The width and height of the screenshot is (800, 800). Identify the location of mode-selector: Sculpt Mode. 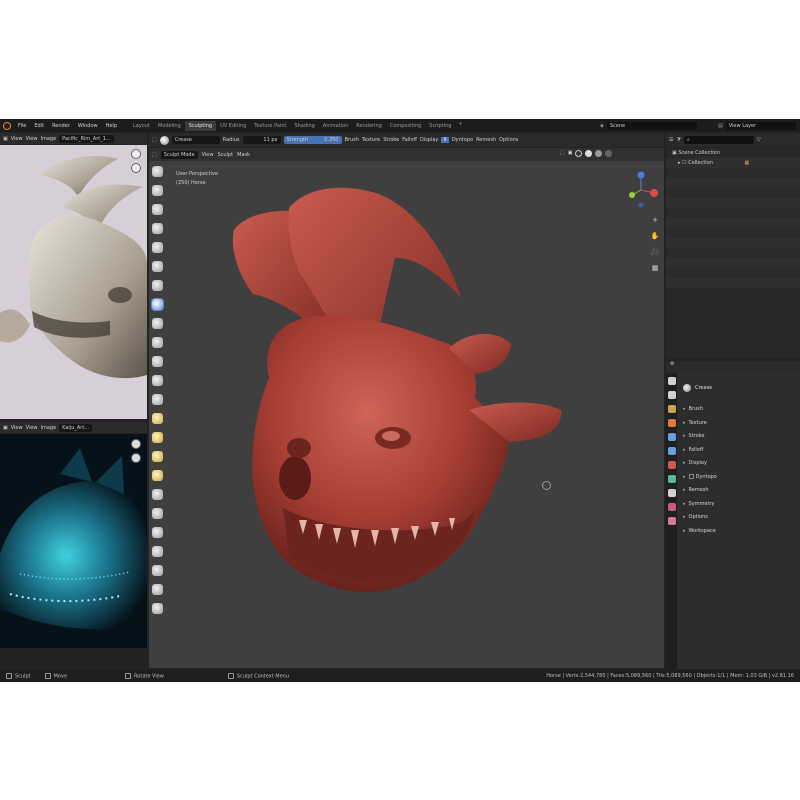
(179, 154).